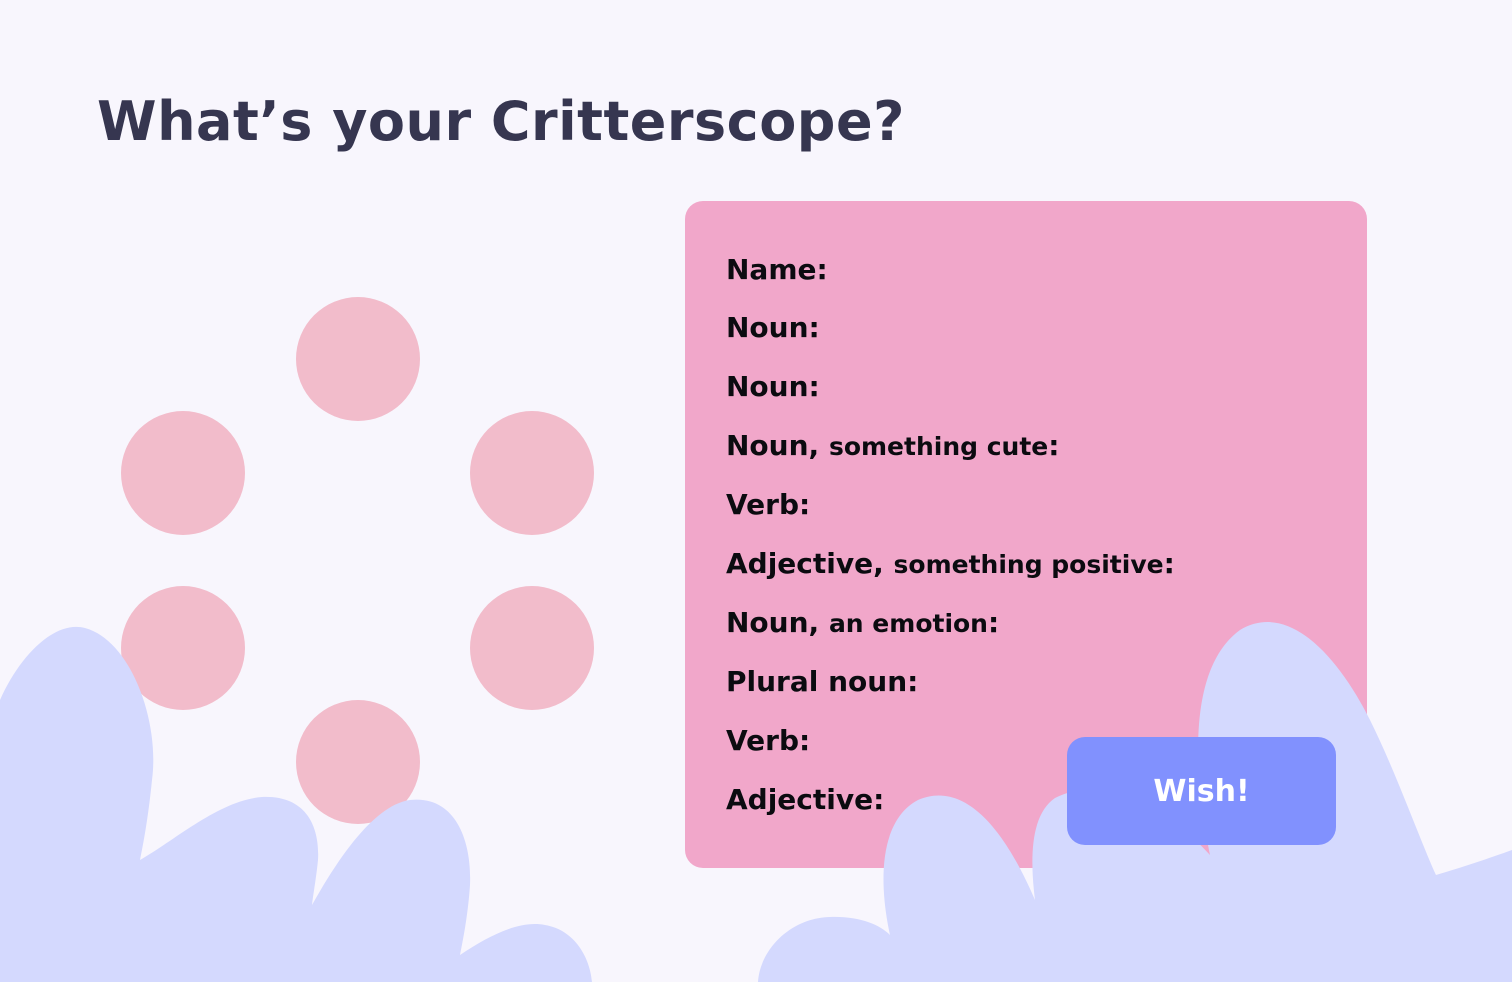 This screenshot has height=982, width=1512. What do you see at coordinates (1201, 791) in the screenshot?
I see `wish-button: Wish!` at bounding box center [1201, 791].